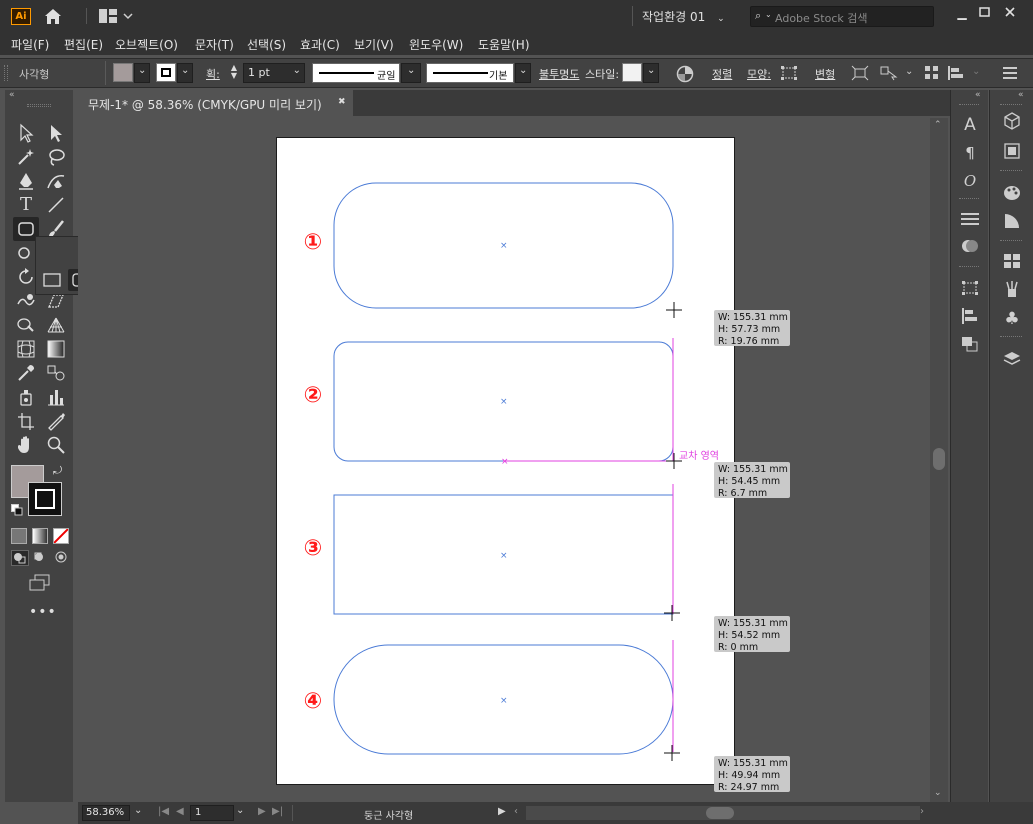  What do you see at coordinates (938, 793) in the screenshot?
I see `scroll-down-icon: ⌄` at bounding box center [938, 793].